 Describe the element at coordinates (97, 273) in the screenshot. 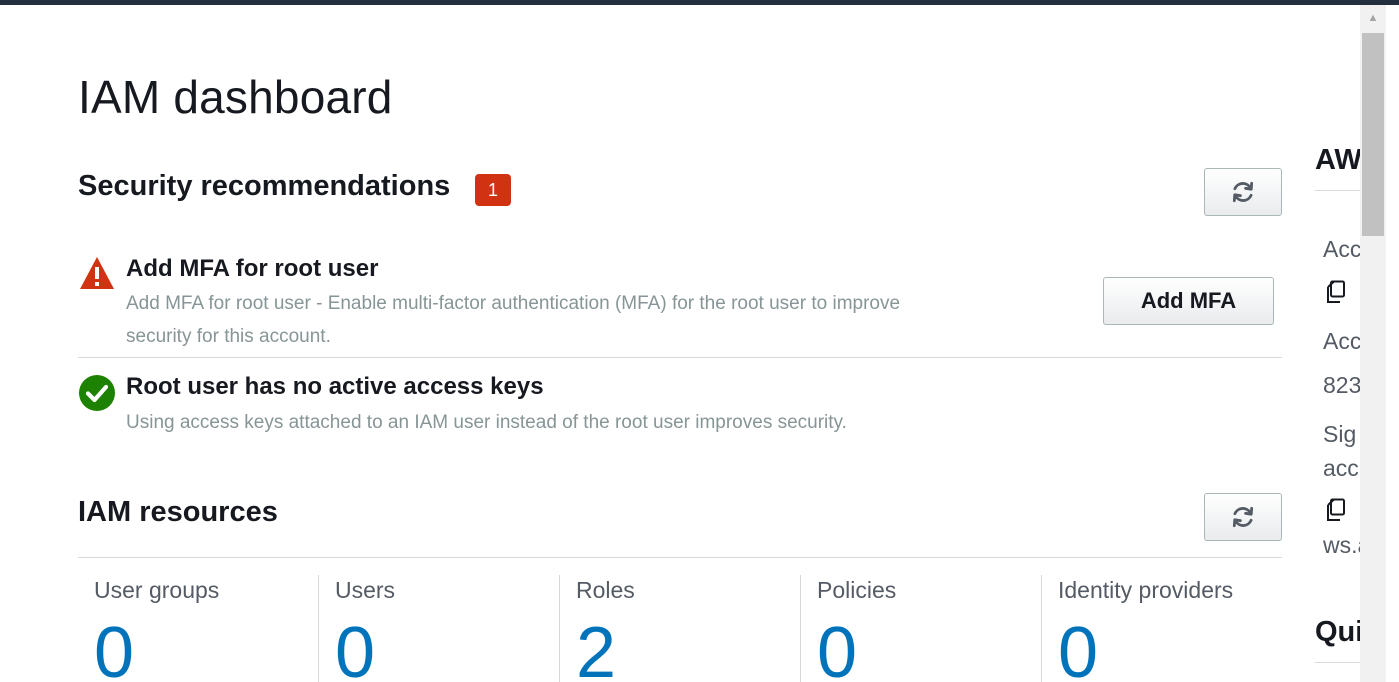

I see `warning-icon` at that location.